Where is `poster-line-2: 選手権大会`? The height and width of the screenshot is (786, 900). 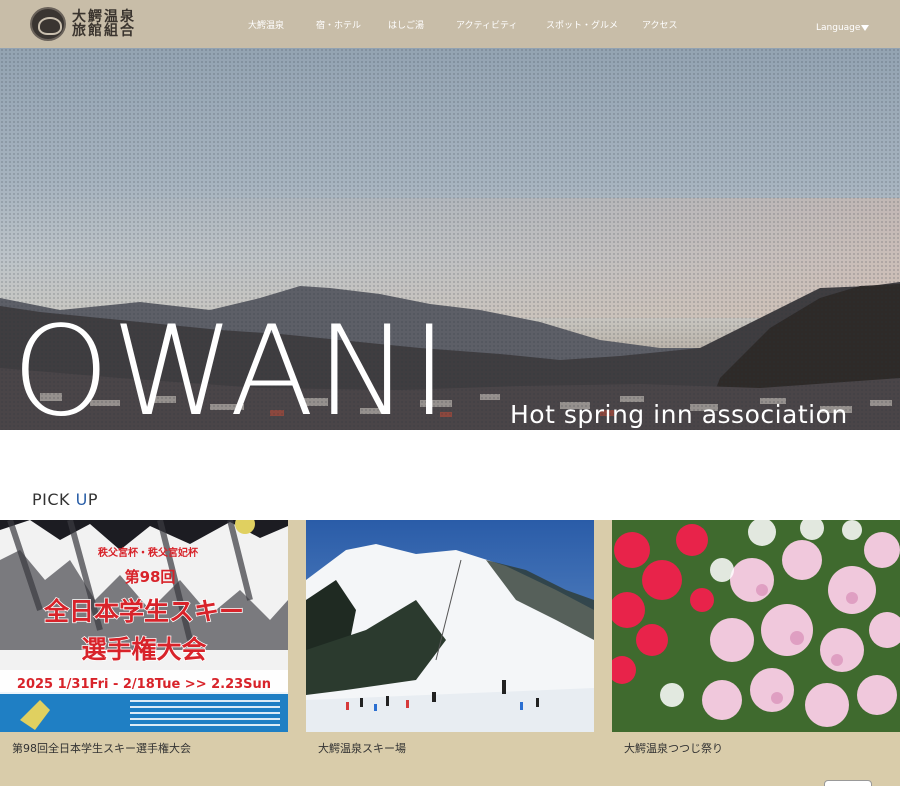
poster-line-2: 選手権大会 is located at coordinates (143, 649).